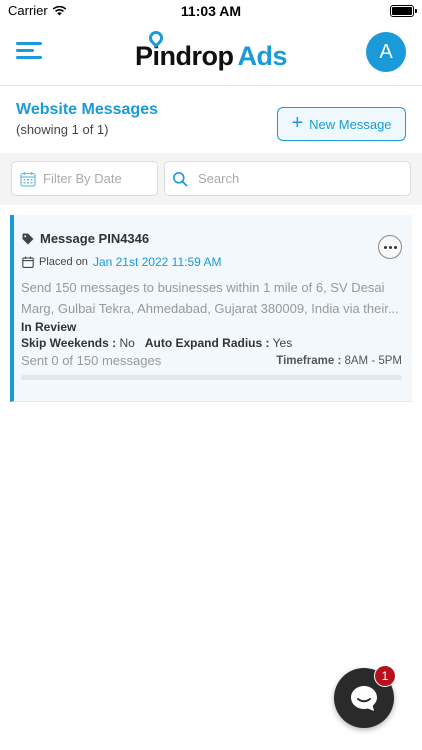 This screenshot has width=422, height=750. I want to click on hamburger-menu-icon, so click(30, 51).